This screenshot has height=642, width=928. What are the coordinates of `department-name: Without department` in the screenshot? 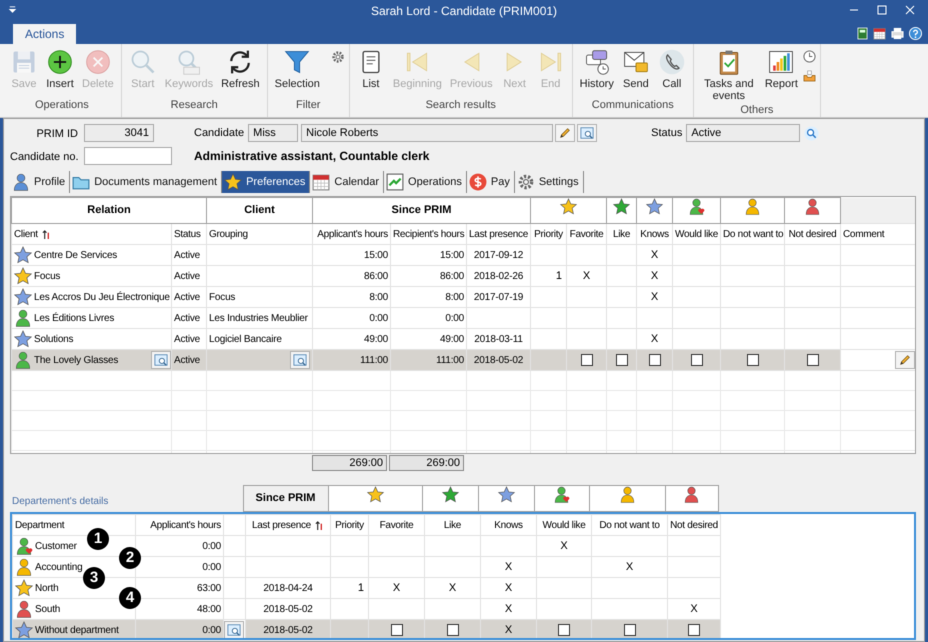 It's located at (77, 631).